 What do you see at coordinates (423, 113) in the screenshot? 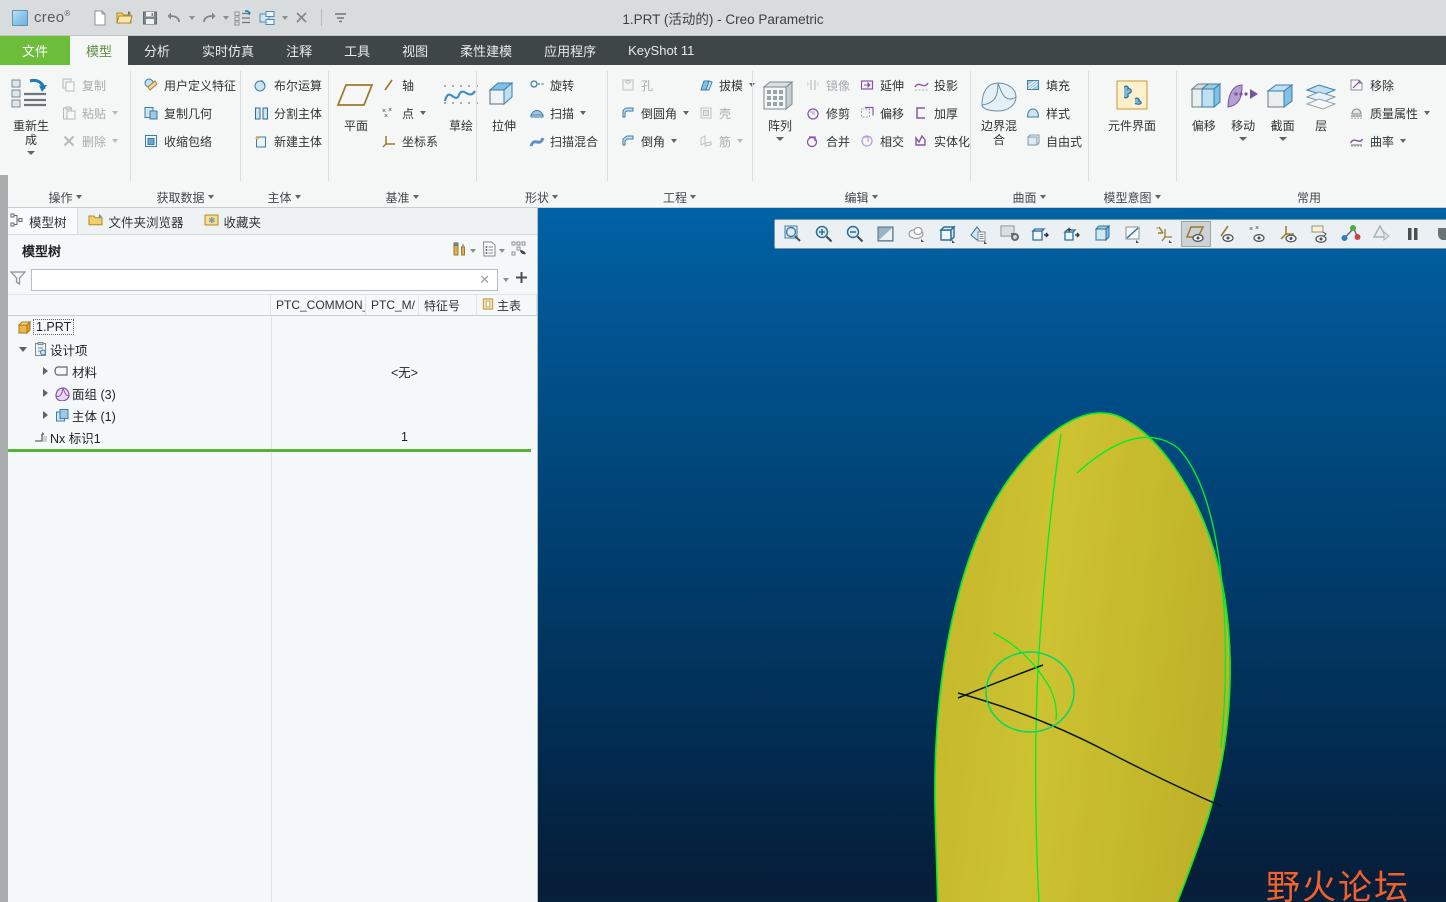
I see `datum-point-caret-icon` at bounding box center [423, 113].